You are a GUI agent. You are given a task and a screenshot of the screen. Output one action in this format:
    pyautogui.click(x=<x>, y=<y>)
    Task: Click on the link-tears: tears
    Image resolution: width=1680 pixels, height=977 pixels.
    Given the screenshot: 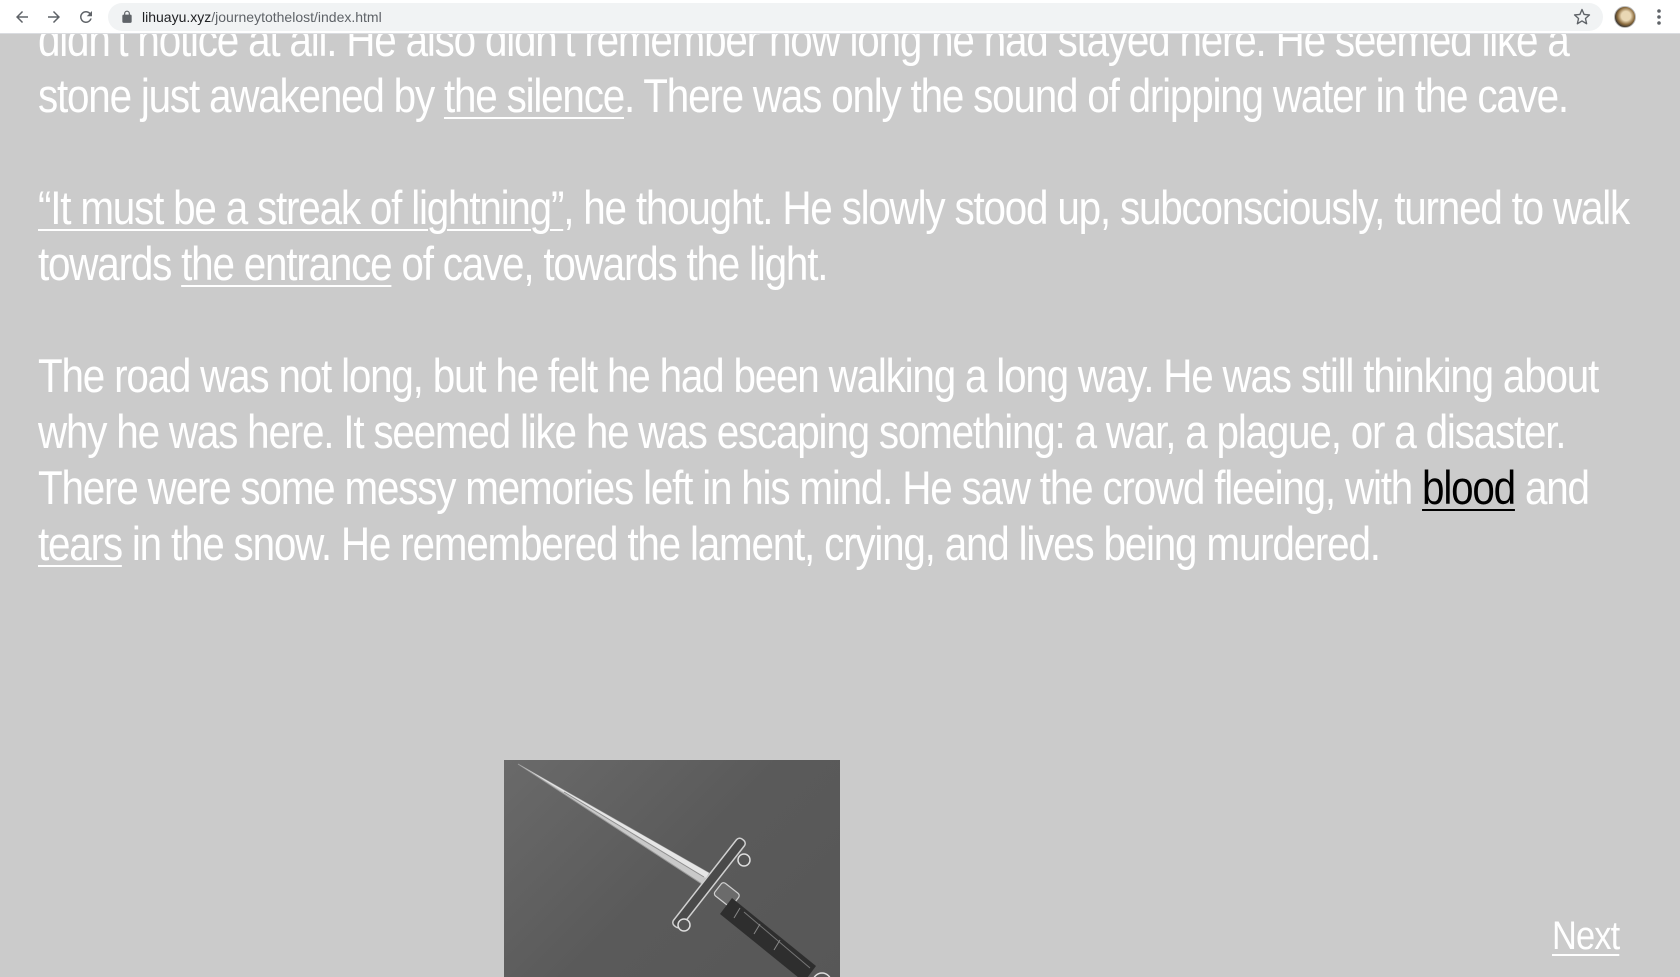 What is the action you would take?
    pyautogui.click(x=80, y=543)
    